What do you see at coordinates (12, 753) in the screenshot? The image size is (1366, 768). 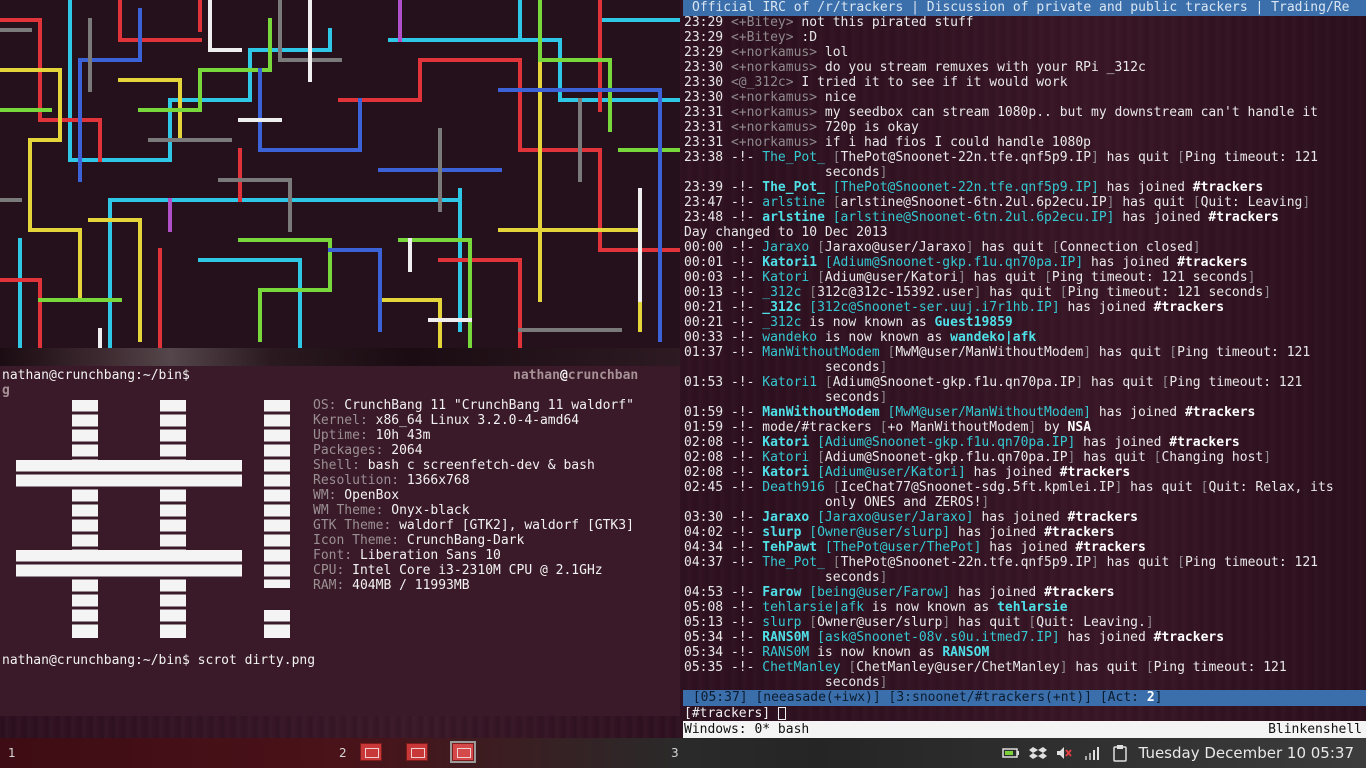 I see `workspace-1: 1` at bounding box center [12, 753].